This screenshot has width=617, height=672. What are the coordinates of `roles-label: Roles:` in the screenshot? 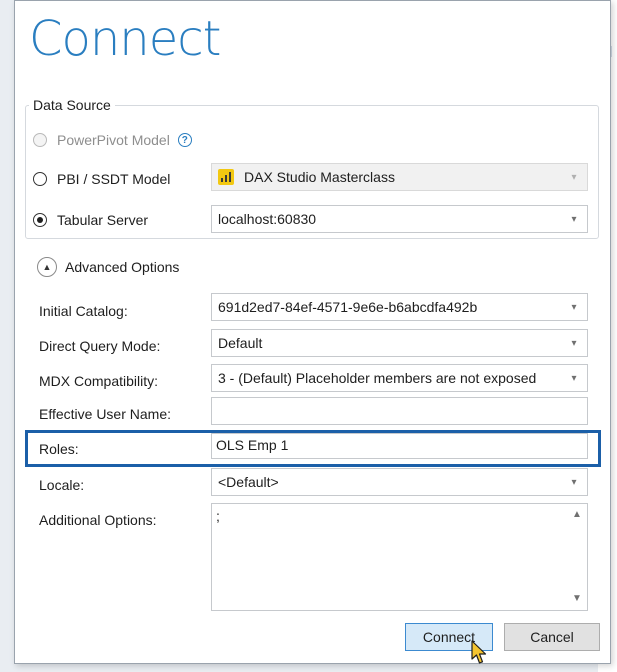 It's located at (59, 449).